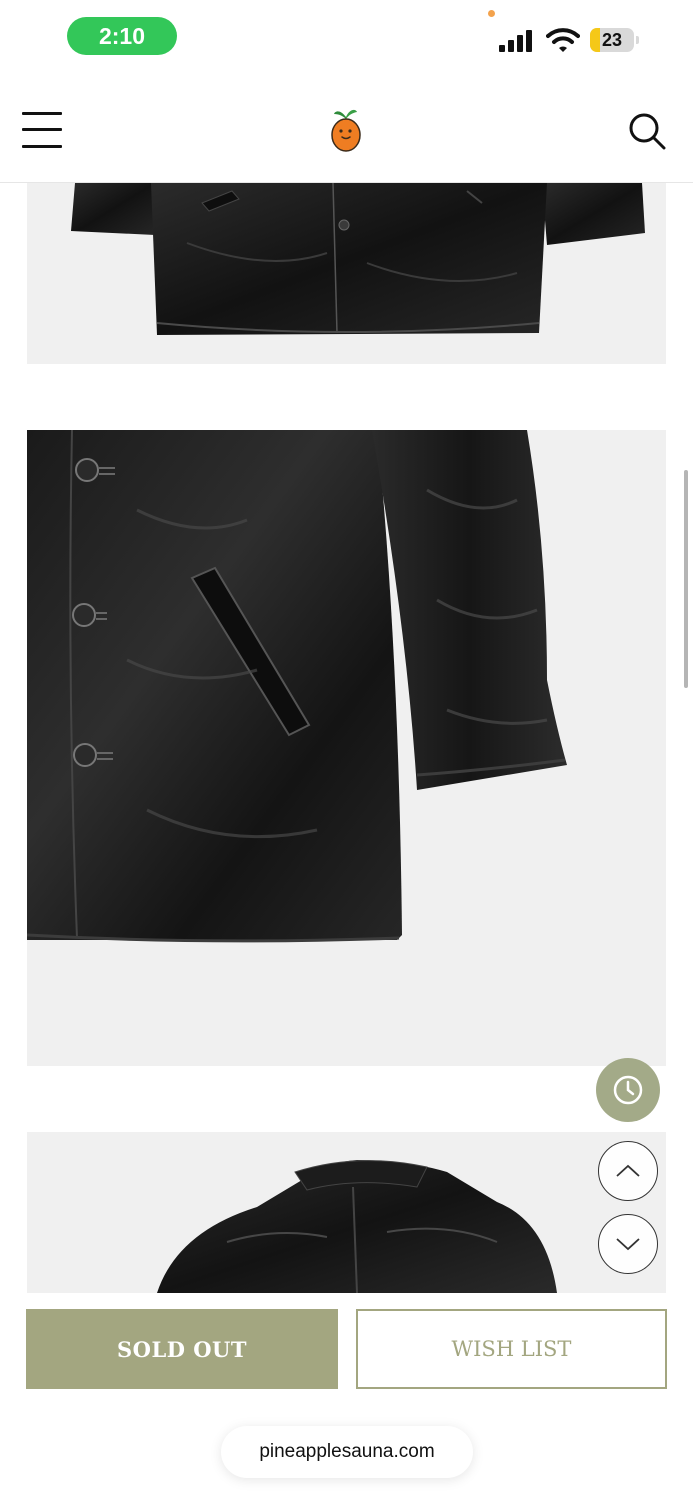  I want to click on chevron-down-icon, so click(628, 1244).